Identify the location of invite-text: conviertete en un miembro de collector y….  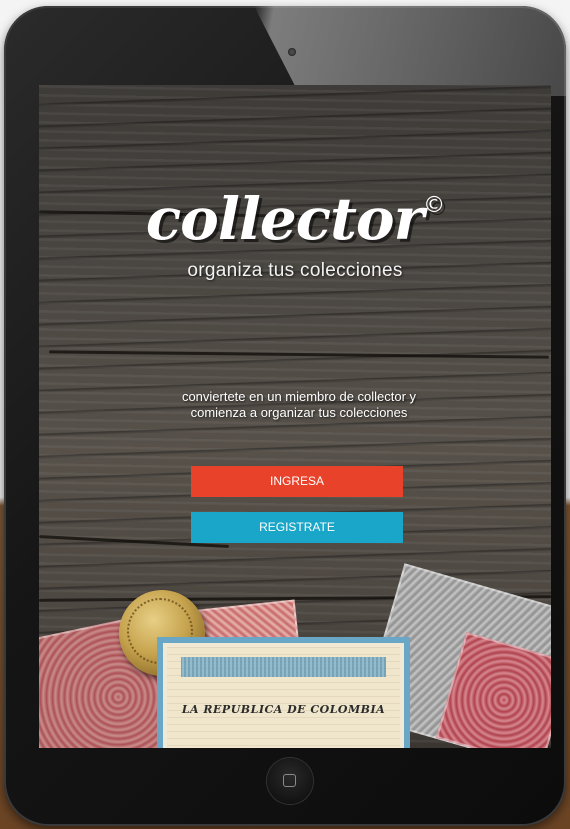
(299, 404).